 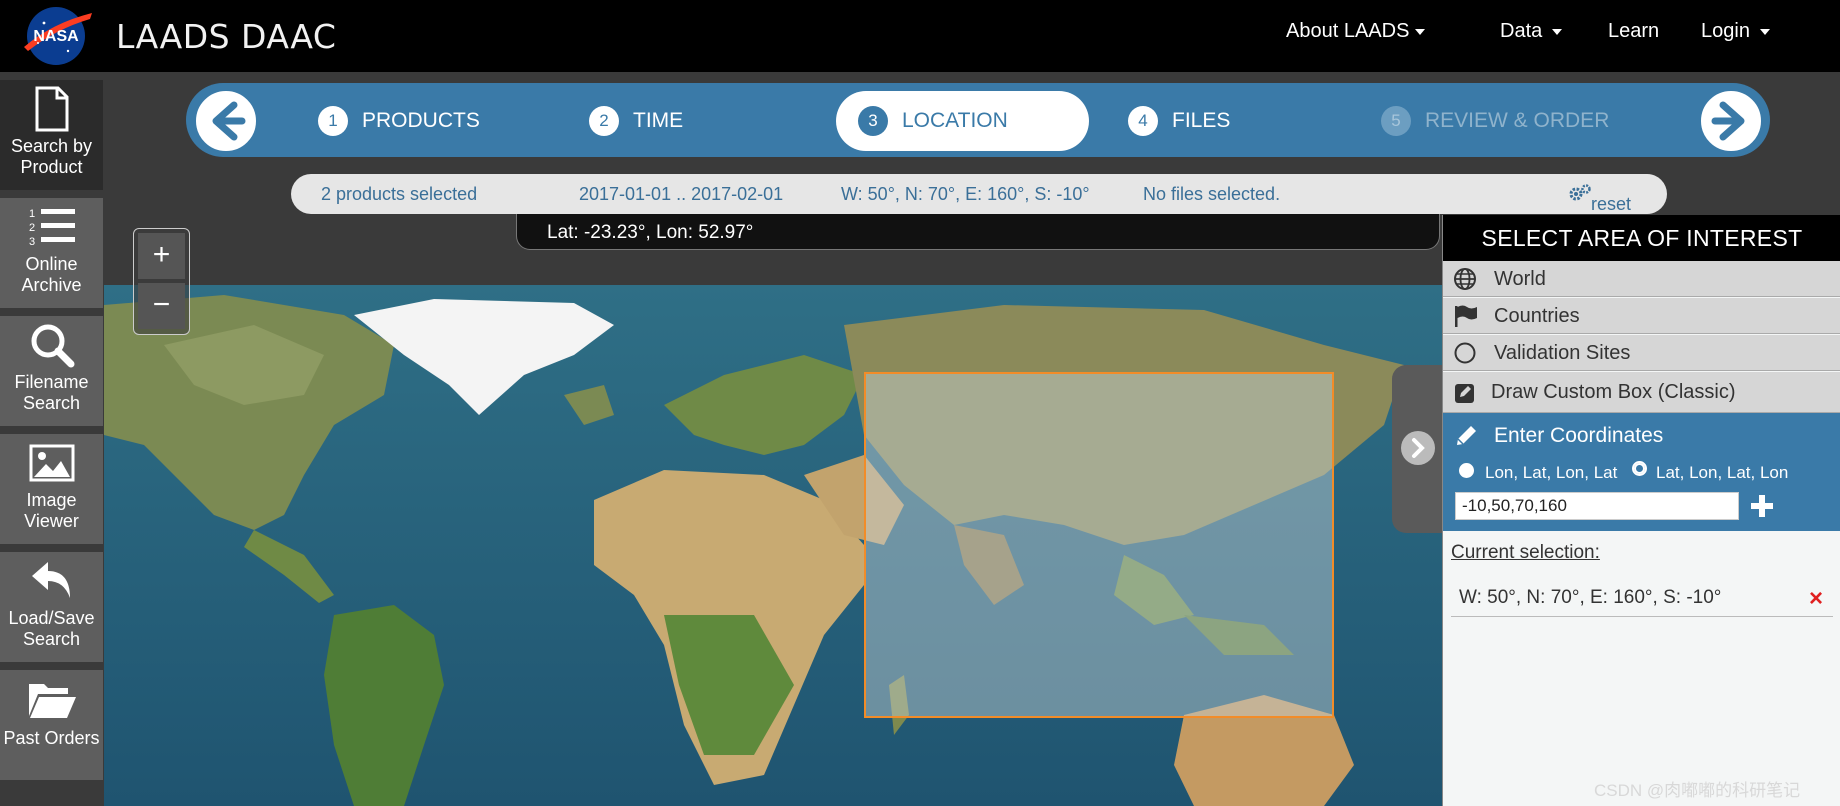 What do you see at coordinates (51, 382) in the screenshot?
I see `sidebar-label: Filename` at bounding box center [51, 382].